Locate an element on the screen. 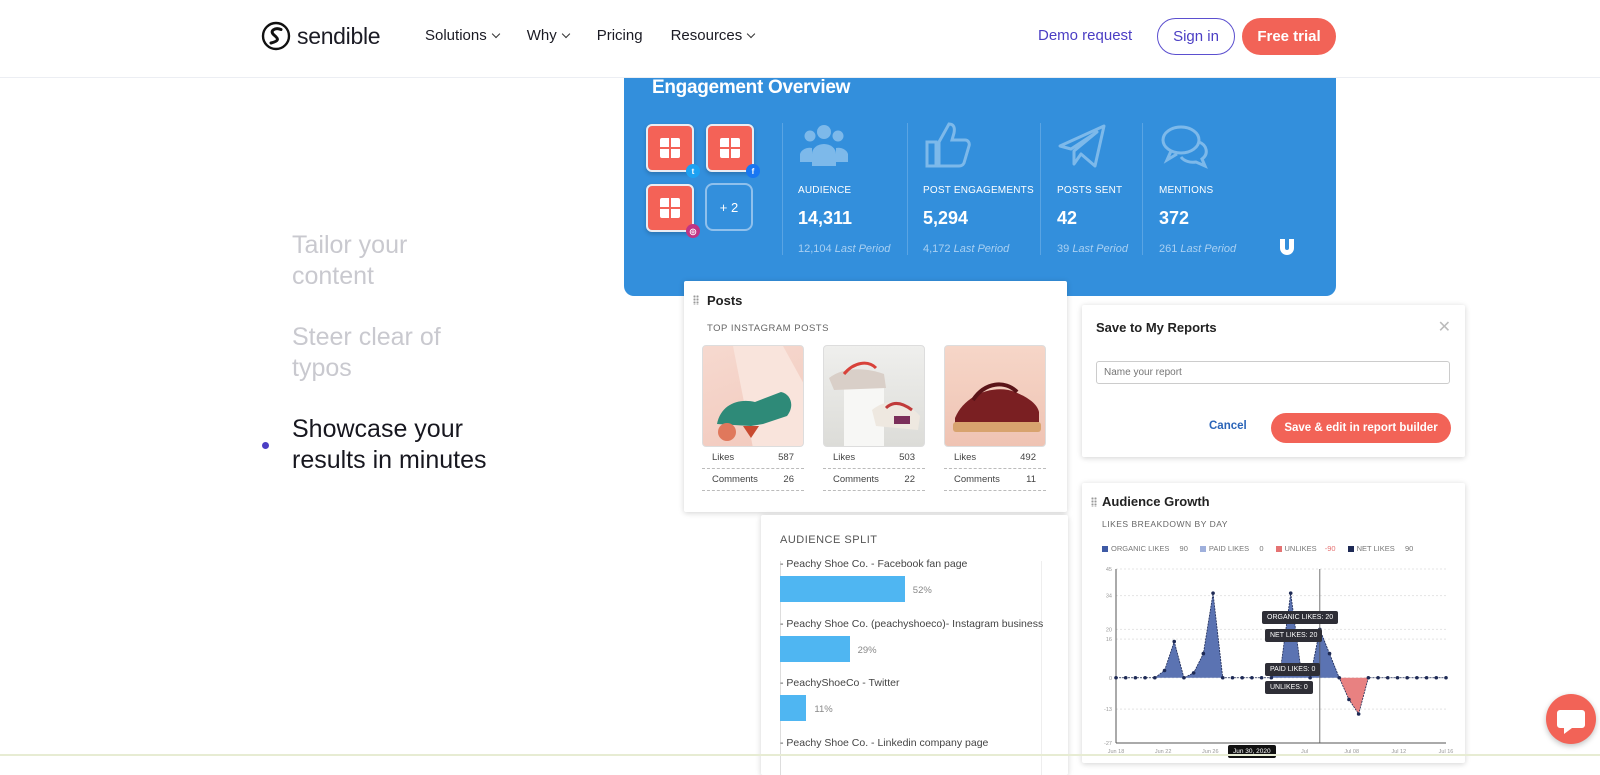  split-percent: 52% is located at coordinates (922, 590).